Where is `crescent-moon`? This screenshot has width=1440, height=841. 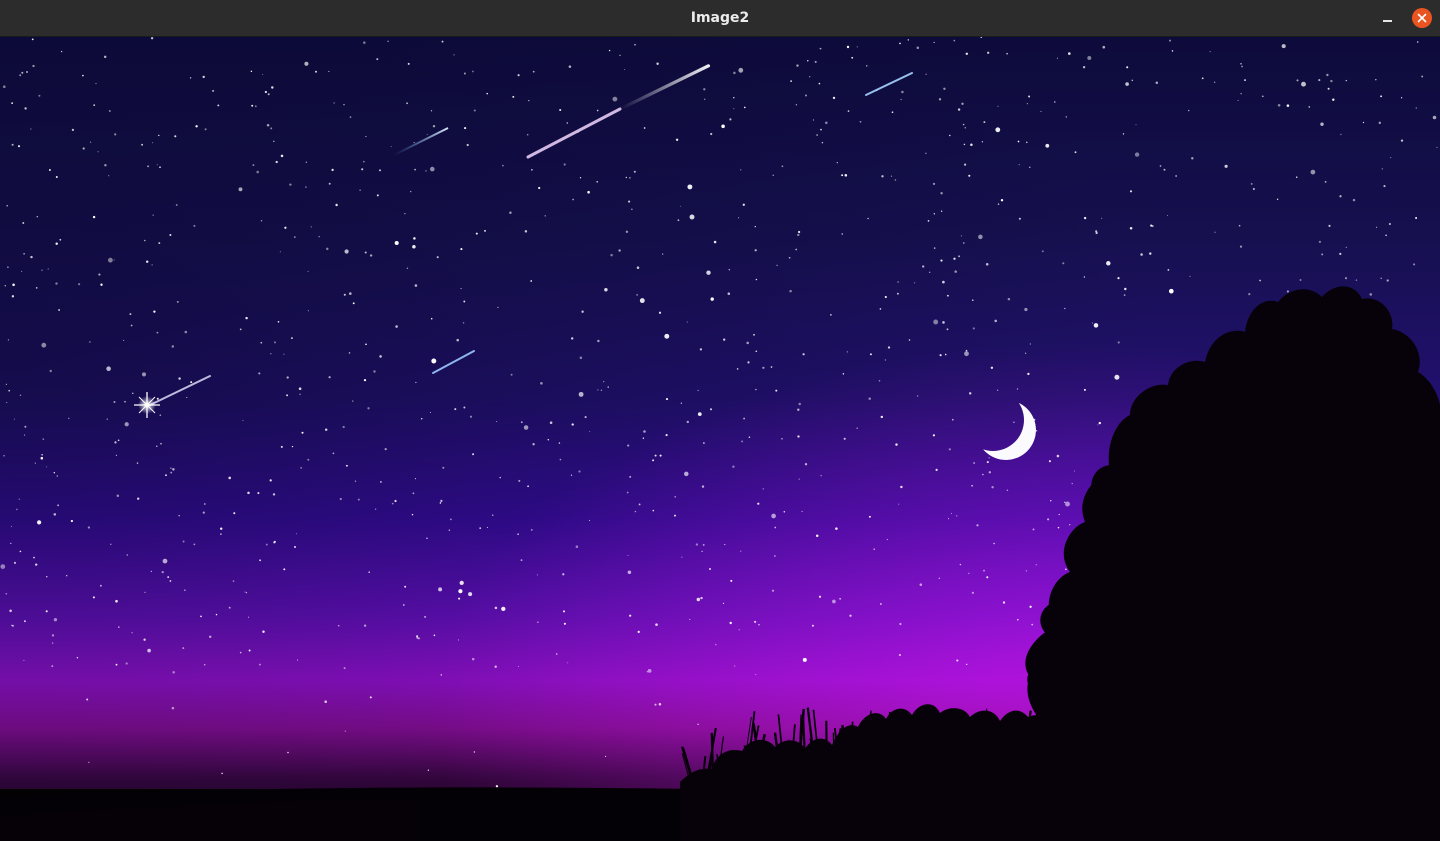 crescent-moon is located at coordinates (1006, 430).